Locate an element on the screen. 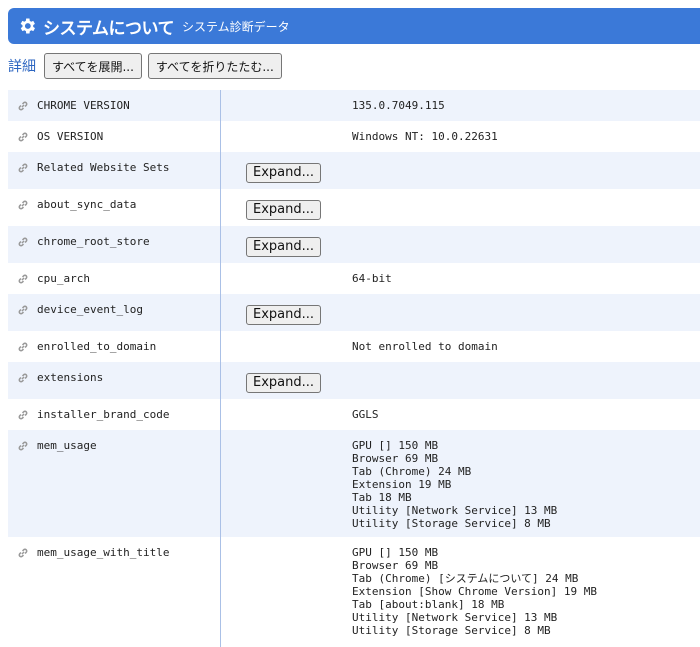 This screenshot has height=647, width=700. row-key: enrolled_to_domain is located at coordinates (97, 346).